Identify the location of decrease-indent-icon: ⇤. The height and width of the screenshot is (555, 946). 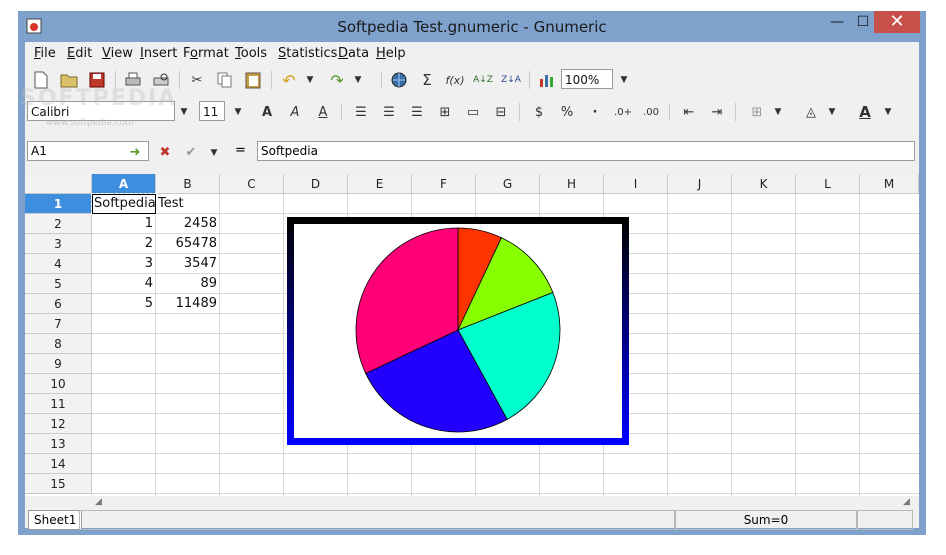
(689, 112).